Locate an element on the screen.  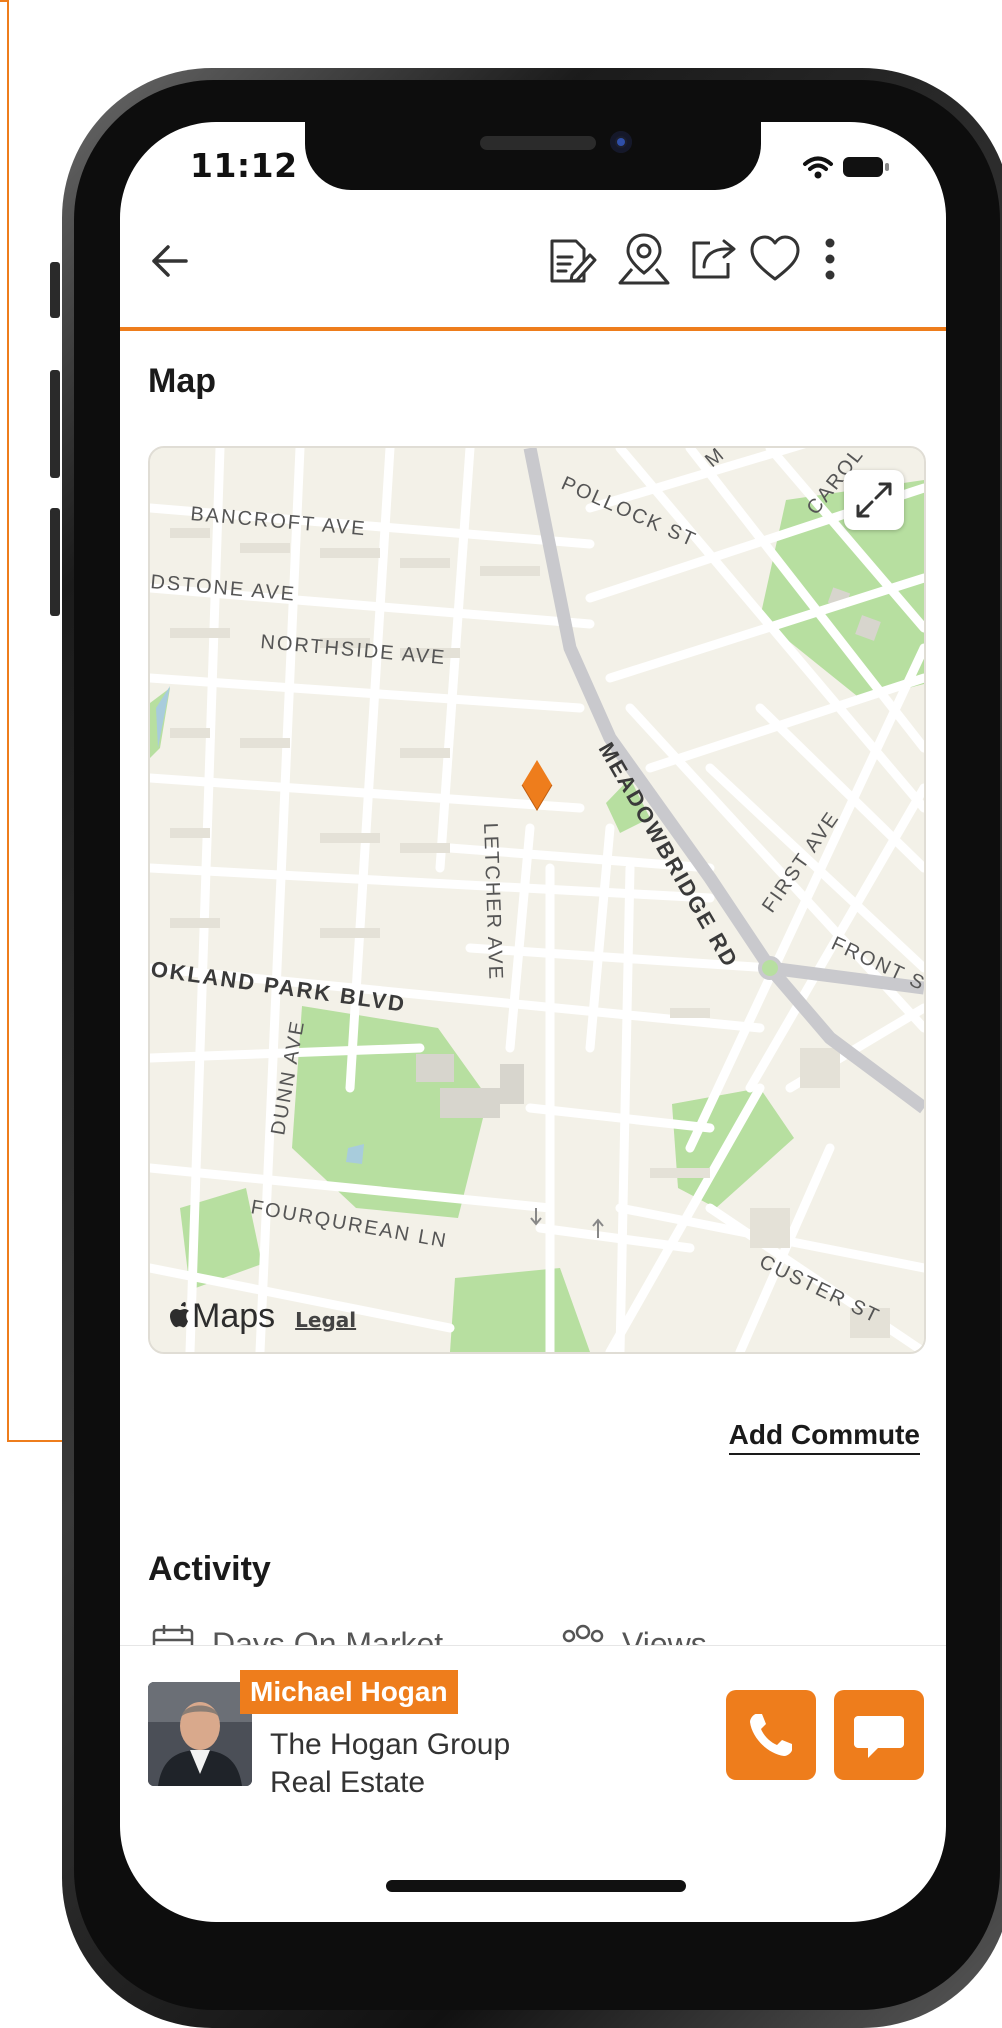
map-pin-icon is located at coordinates (644, 259).